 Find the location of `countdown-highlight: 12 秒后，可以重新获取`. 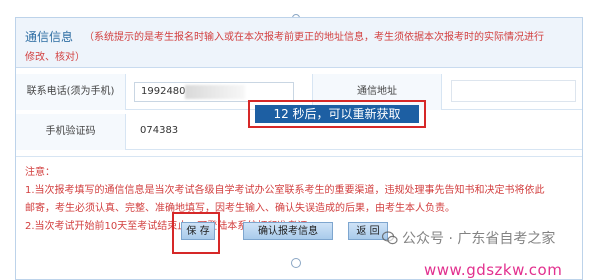

countdown-highlight: 12 秒后，可以重新获取 is located at coordinates (337, 114).